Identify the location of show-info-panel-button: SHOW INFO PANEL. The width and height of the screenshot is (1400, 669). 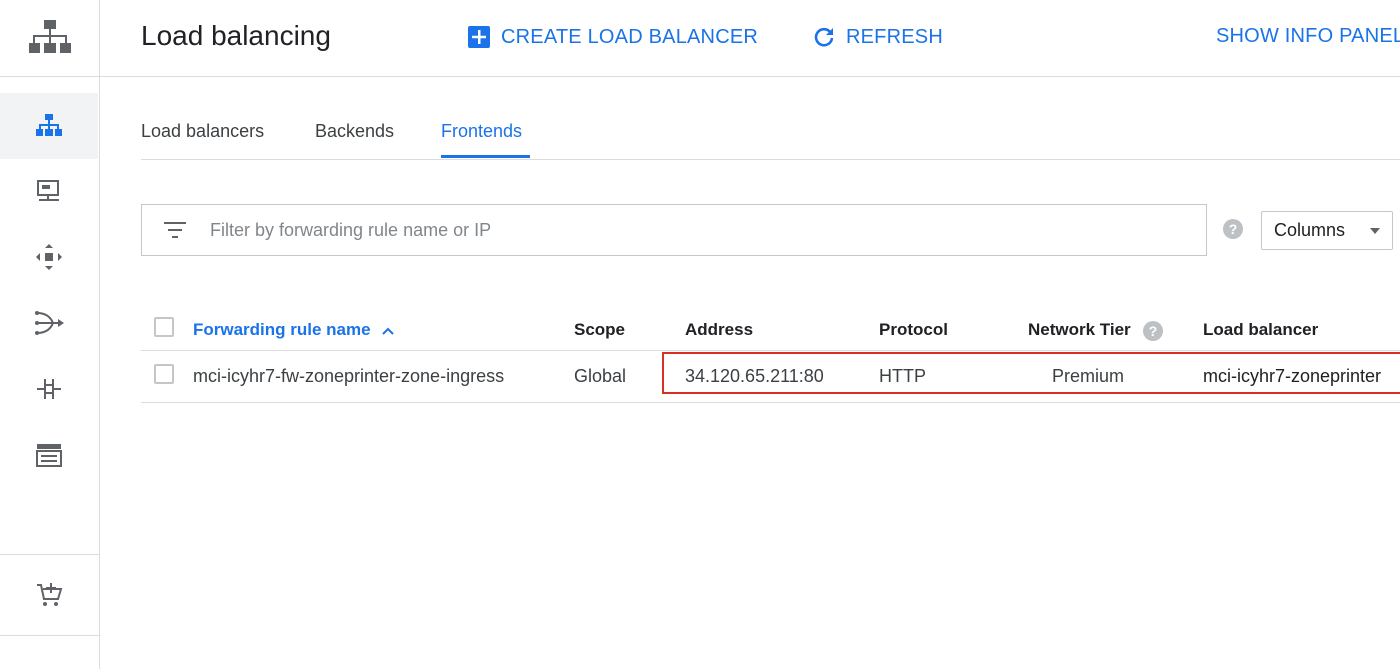
(1308, 36).